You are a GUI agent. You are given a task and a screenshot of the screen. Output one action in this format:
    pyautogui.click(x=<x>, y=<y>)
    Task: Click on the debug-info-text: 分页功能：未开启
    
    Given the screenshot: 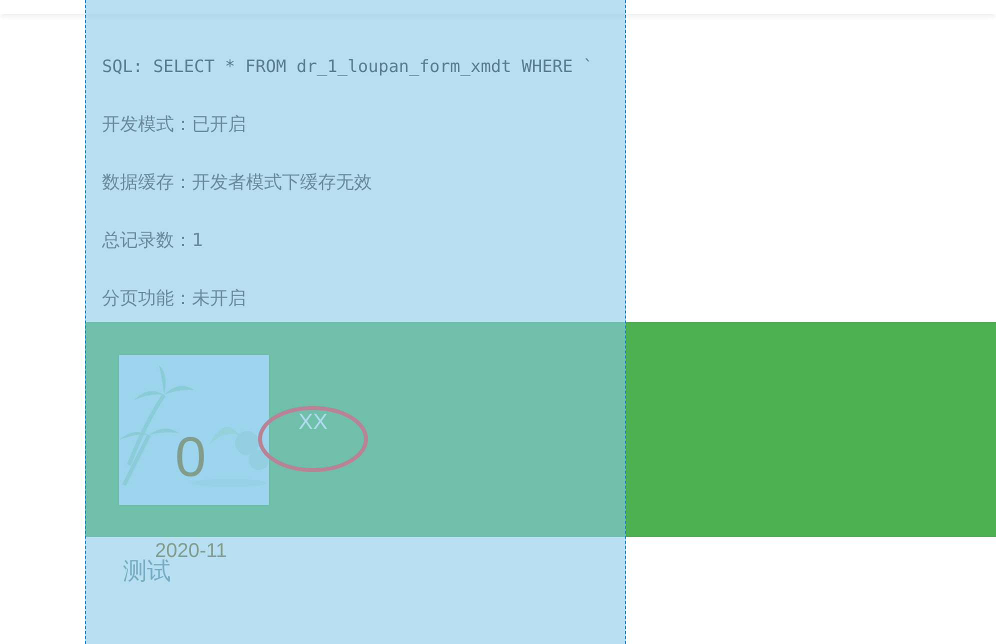 What is the action you would take?
    pyautogui.click(x=174, y=299)
    